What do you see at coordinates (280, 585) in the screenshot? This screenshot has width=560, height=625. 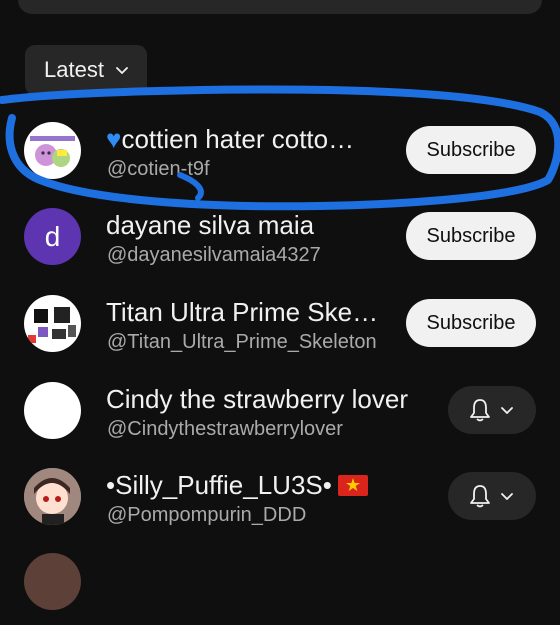 I see `channel-row-partial` at bounding box center [280, 585].